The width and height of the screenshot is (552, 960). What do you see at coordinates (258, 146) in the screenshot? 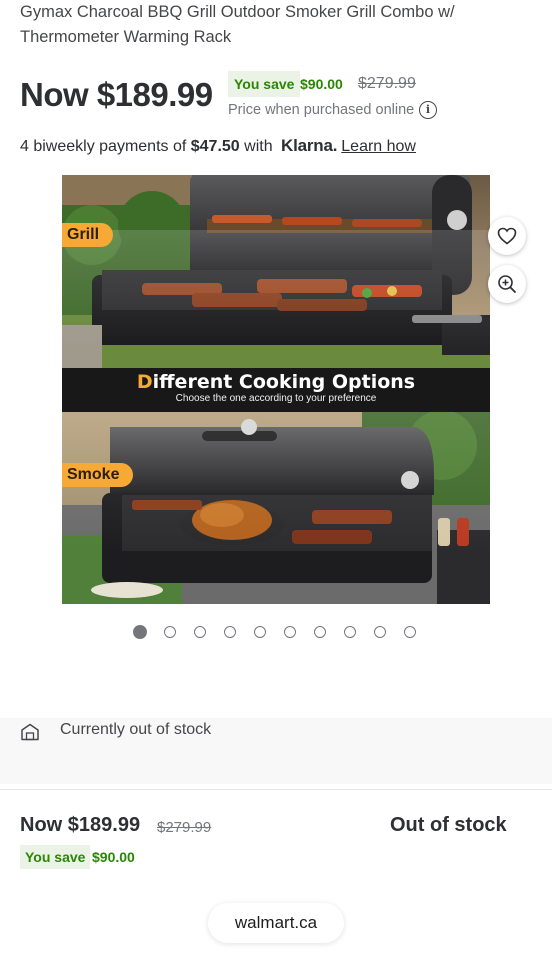
I see `klarna-with: with` at bounding box center [258, 146].